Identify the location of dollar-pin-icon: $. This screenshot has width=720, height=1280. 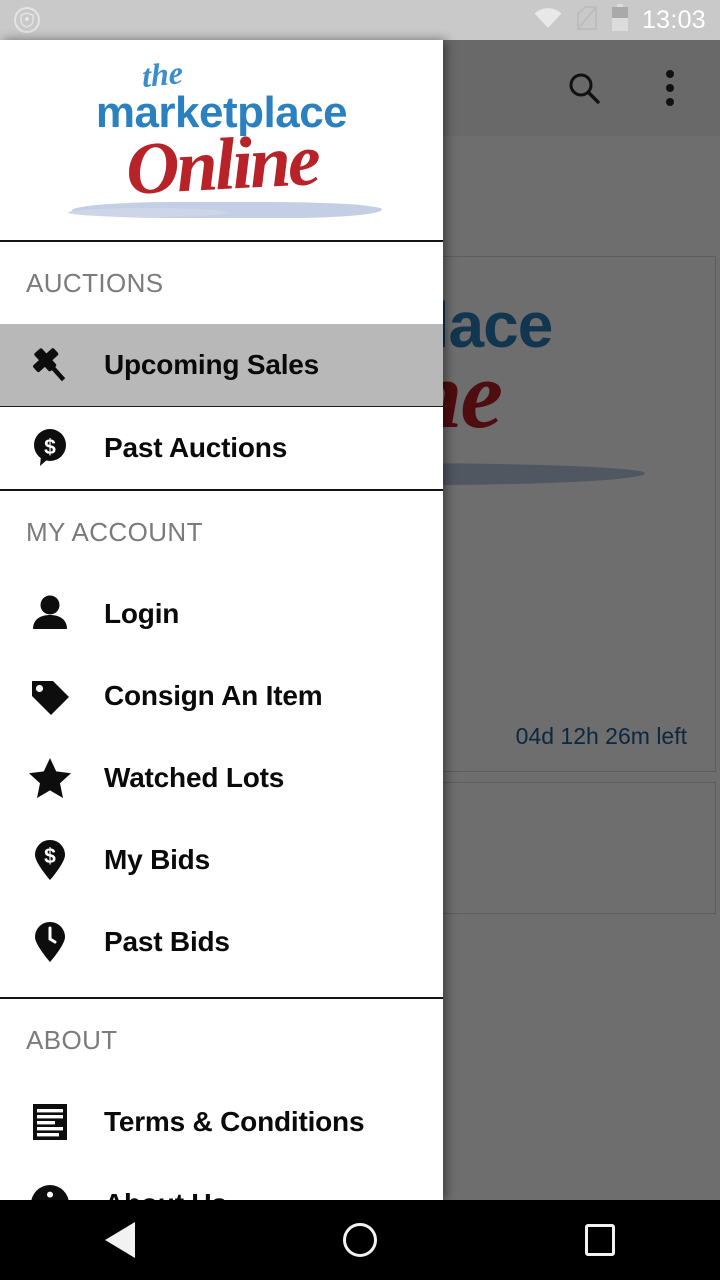
(50, 860).